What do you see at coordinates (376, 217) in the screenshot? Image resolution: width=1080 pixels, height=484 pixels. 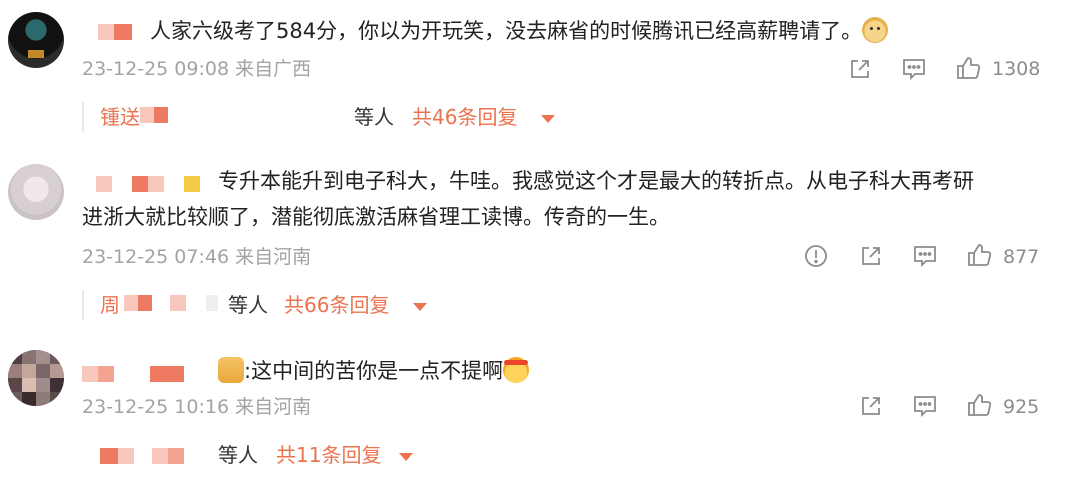 I see `comment-text-line-2: 进浙大就比较顺了，潜能彻底激活麻省理工读博。传奇的一生。` at bounding box center [376, 217].